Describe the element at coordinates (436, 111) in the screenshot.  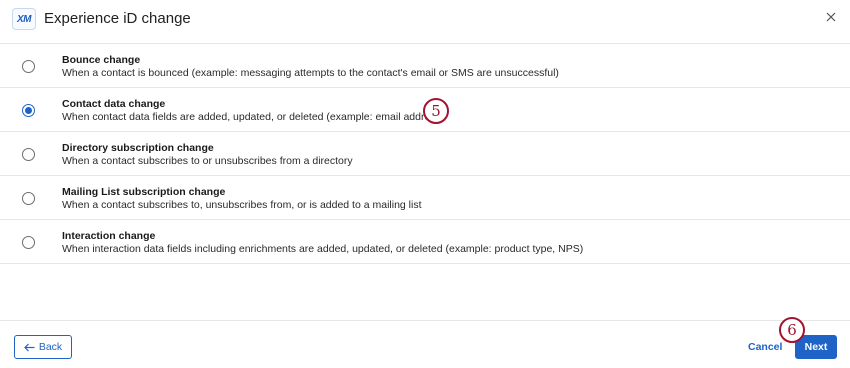
I see `step-5-badge: 5` at that location.